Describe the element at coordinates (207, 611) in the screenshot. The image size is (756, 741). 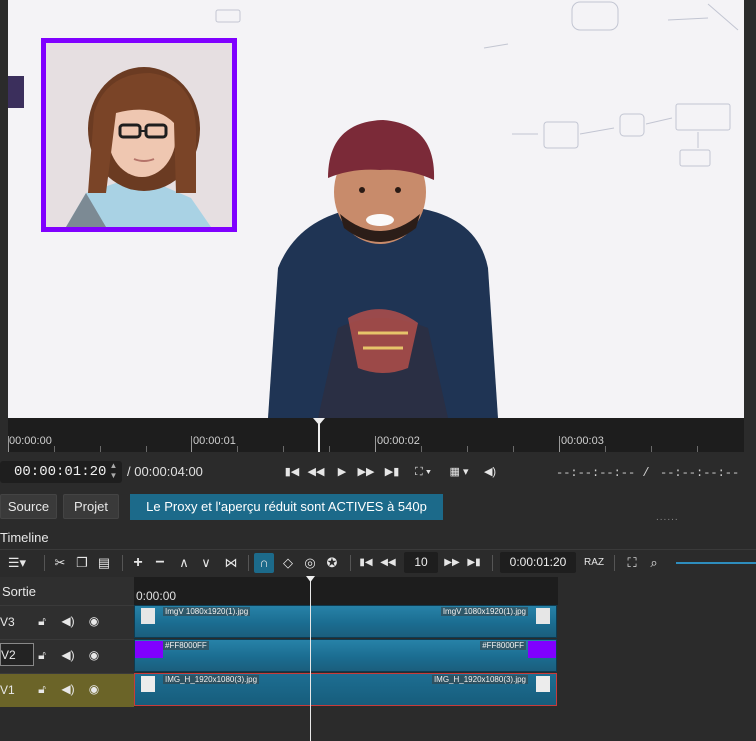
I see `clip-label-left: ImgV 1080x1920(1).jpg` at that location.